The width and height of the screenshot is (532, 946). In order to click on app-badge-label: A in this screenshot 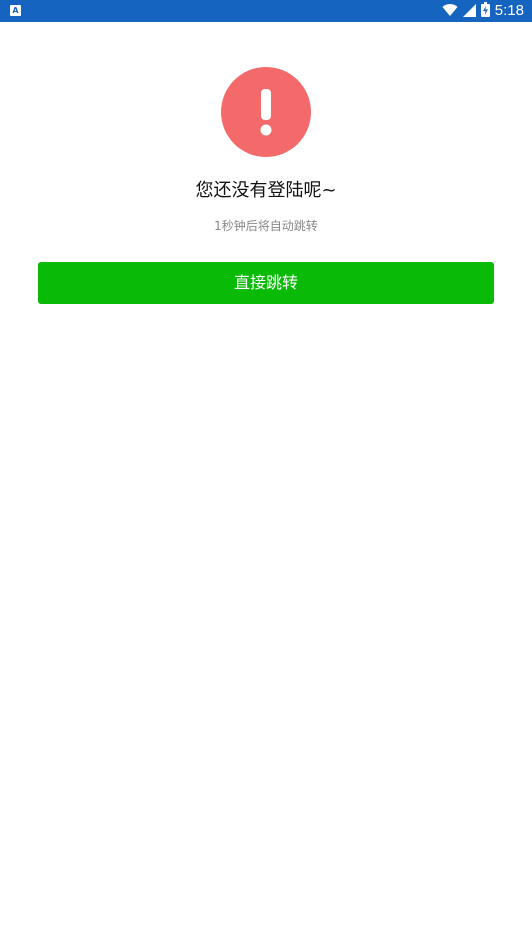, I will do `click(15, 10)`.